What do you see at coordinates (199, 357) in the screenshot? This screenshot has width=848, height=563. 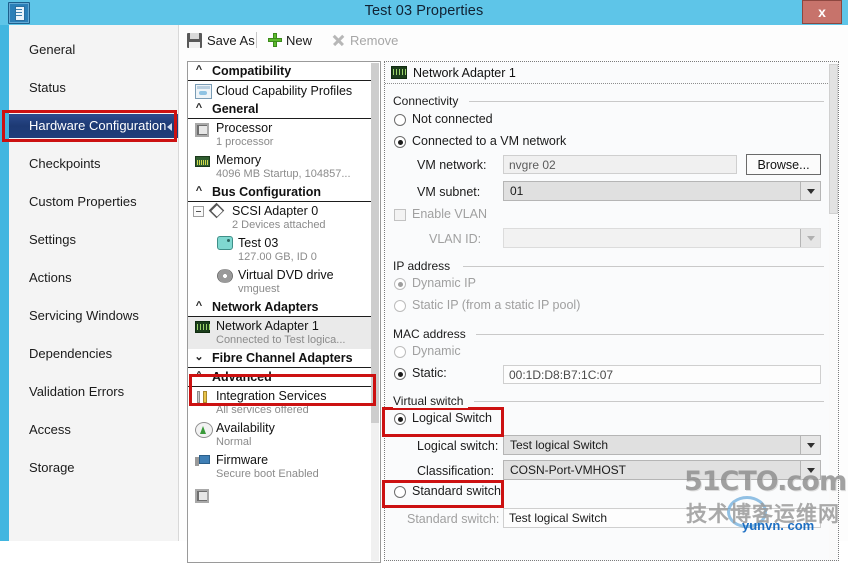 I see `chevron-down-icon: ⌄` at bounding box center [199, 357].